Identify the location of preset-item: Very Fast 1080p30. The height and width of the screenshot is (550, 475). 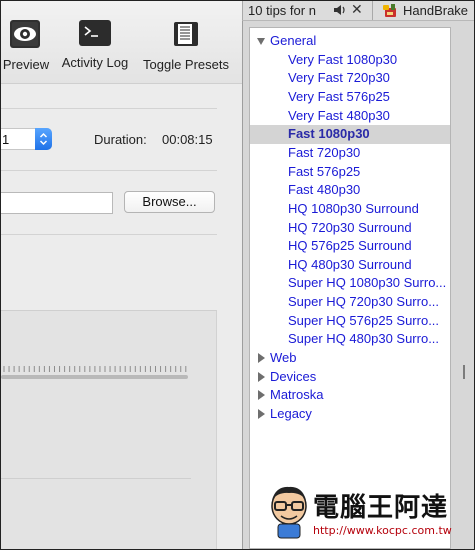
(350, 60).